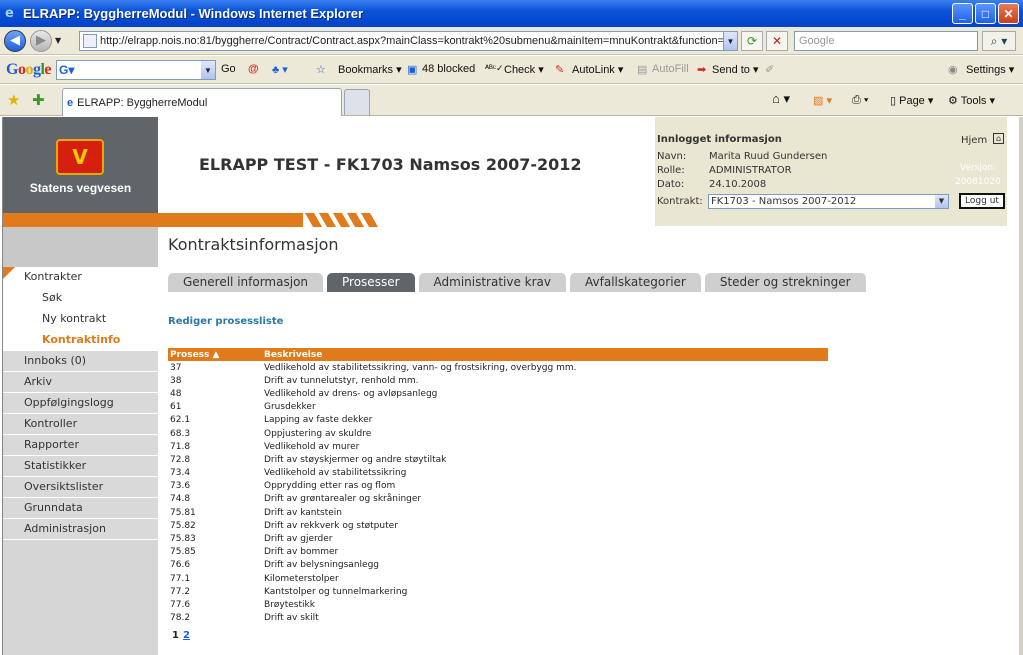 This screenshot has width=1023, height=655. I want to click on google-search-box: G▾ ▼, so click(136, 70).